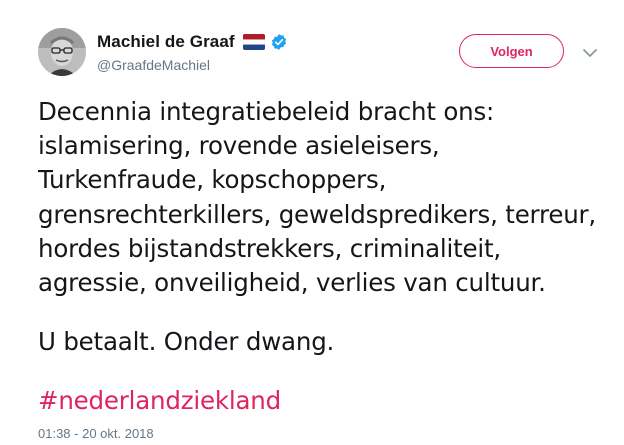  Describe the element at coordinates (212, 180) in the screenshot. I see `tweet-line: Turkenfraude, kopschoppers,` at that location.